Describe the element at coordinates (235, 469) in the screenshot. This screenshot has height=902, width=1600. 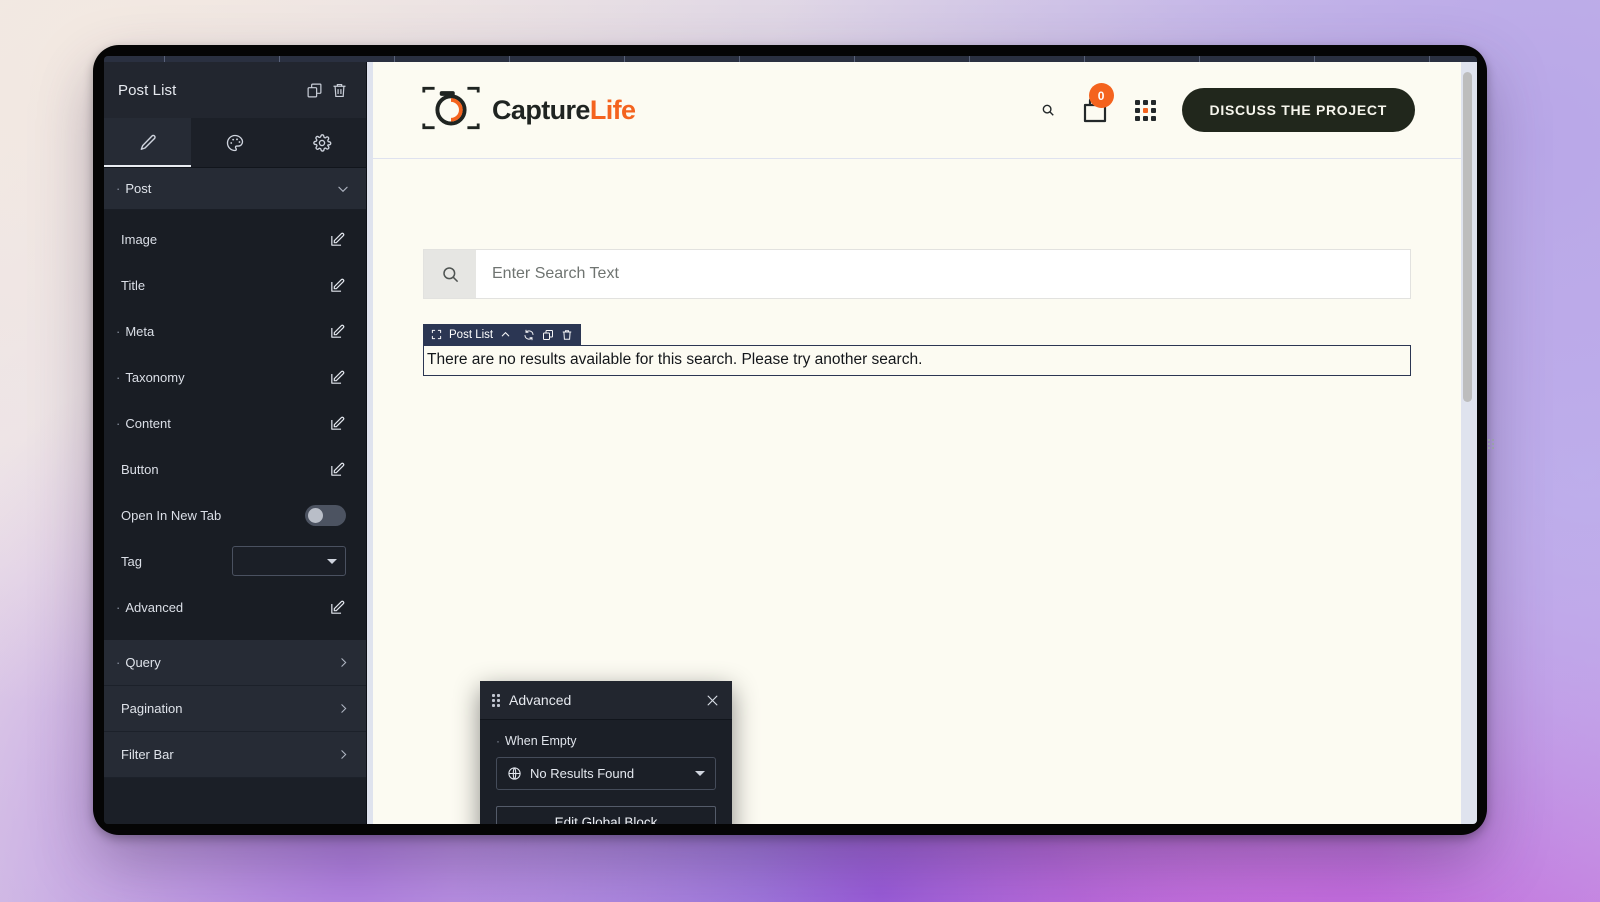
I see `row-button: Button` at that location.